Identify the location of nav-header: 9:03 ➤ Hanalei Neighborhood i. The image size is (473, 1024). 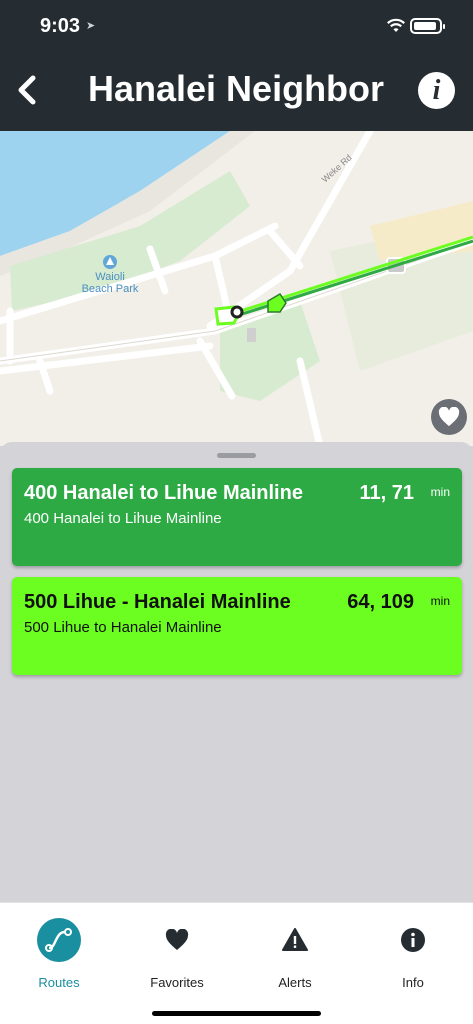
(236, 65).